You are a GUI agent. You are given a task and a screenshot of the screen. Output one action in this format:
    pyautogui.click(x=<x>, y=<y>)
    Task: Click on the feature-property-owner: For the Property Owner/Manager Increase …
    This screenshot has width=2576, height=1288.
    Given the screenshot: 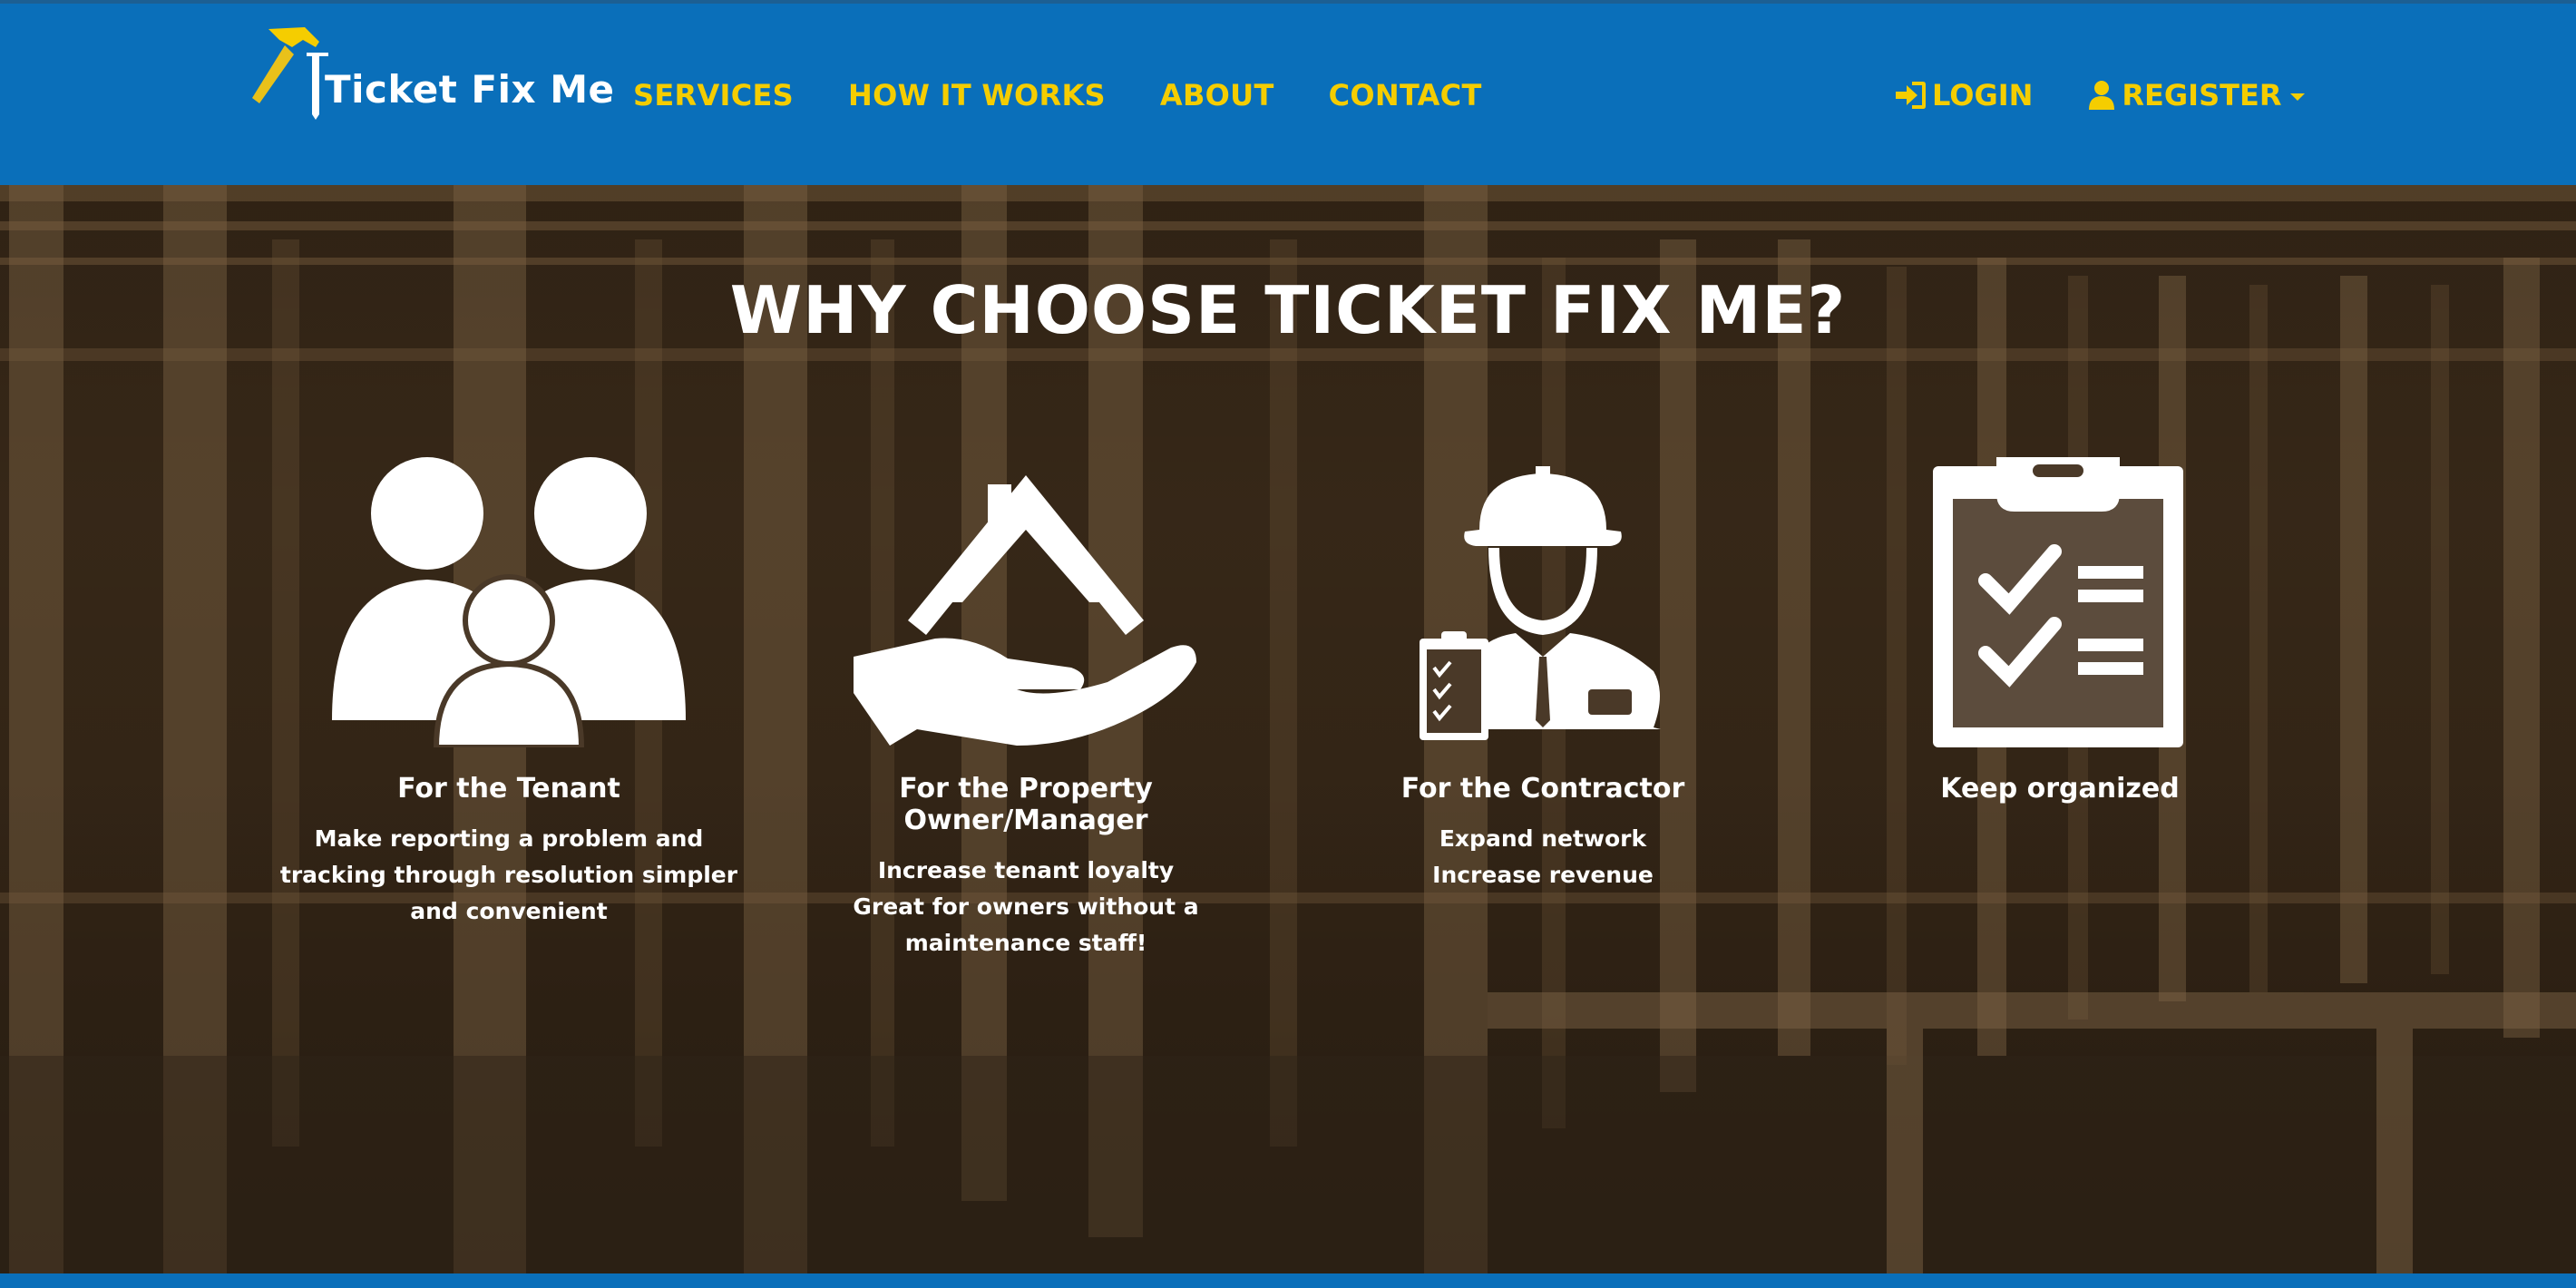 What is the action you would take?
    pyautogui.click(x=1026, y=700)
    